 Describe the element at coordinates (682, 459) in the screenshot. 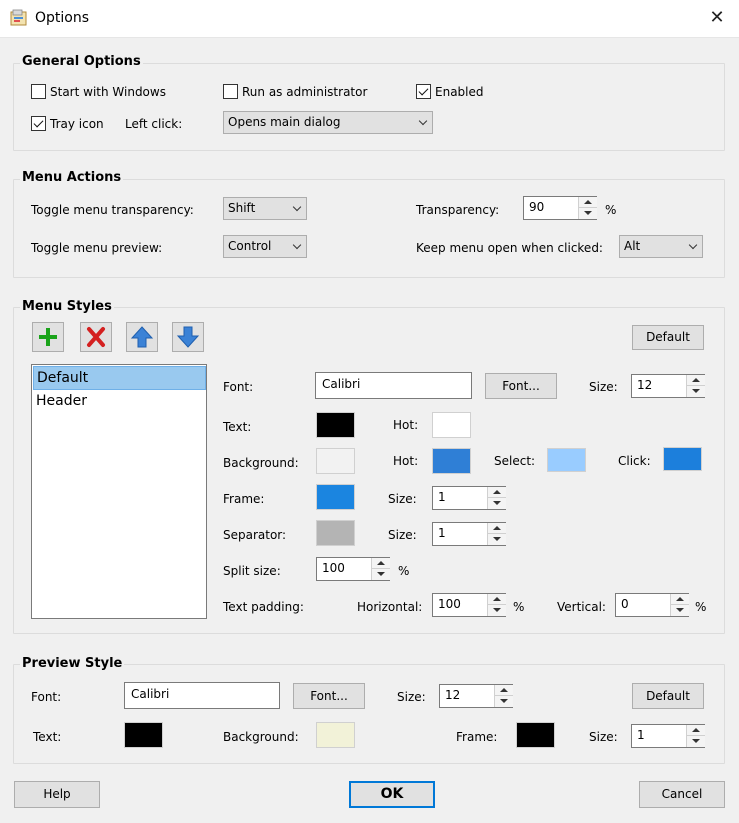

I see `click-color-swatch` at that location.